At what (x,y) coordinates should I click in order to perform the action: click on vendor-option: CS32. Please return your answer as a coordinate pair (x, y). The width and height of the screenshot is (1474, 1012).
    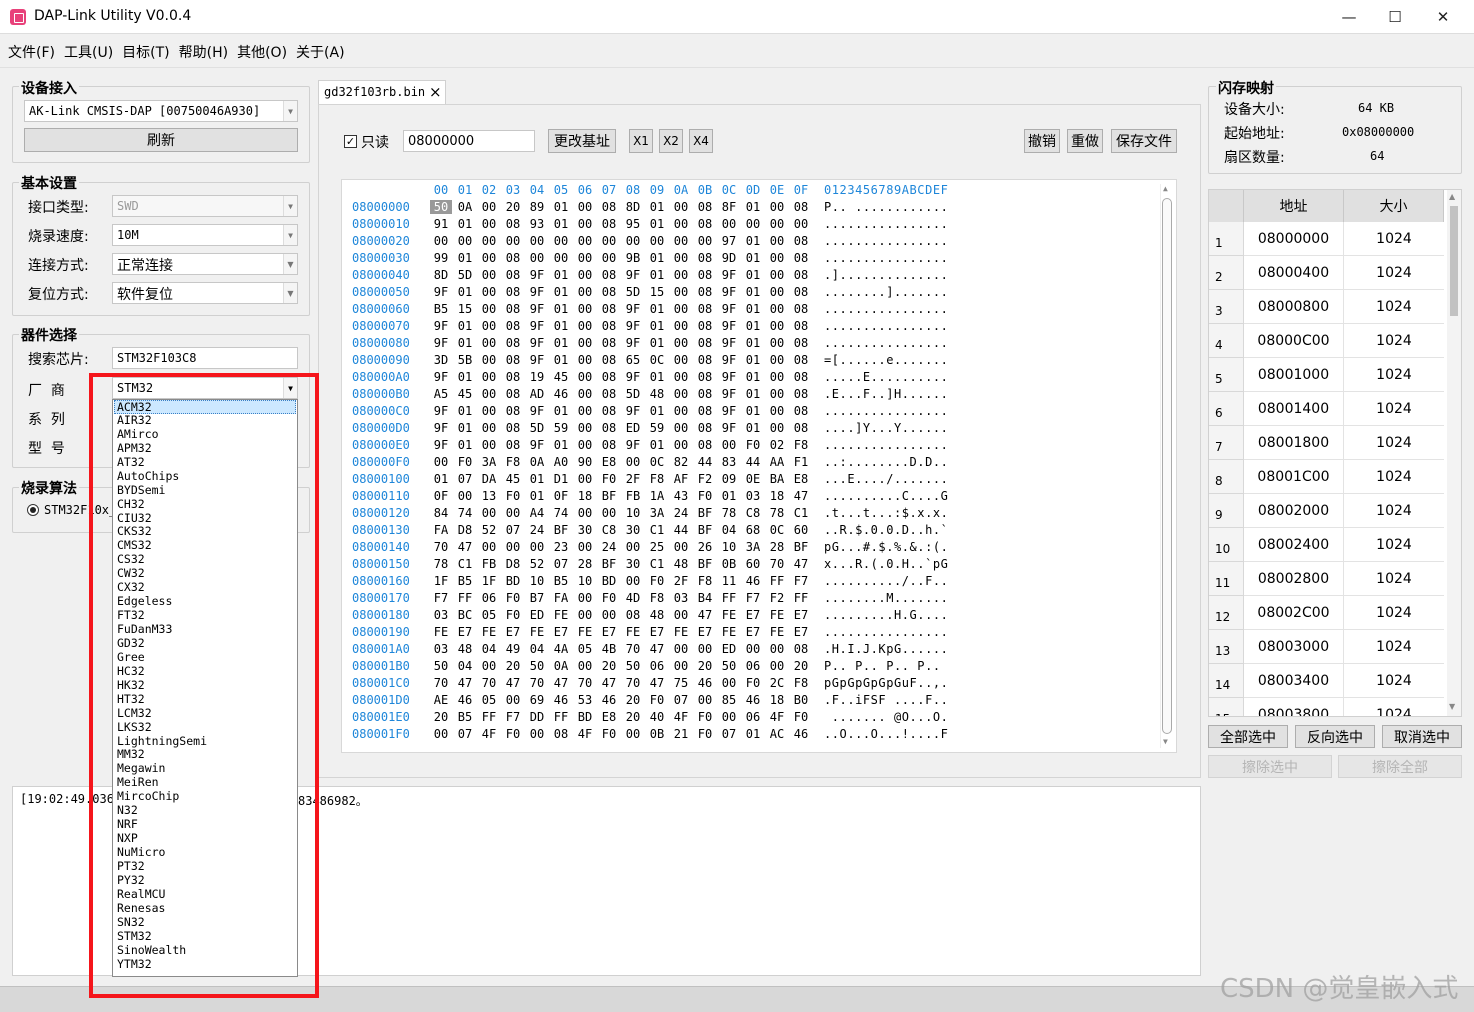
    Looking at the image, I should click on (205, 559).